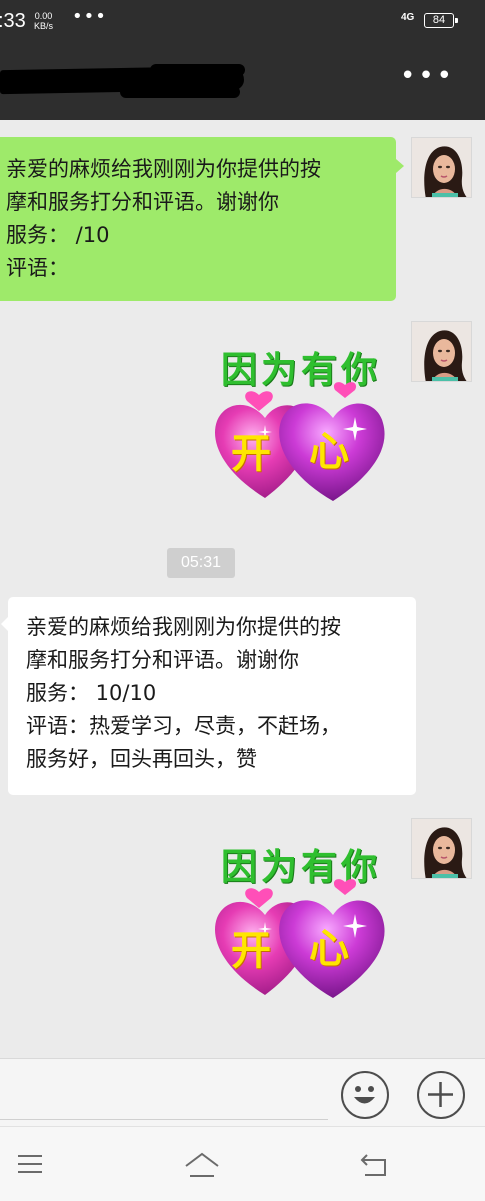 The width and height of the screenshot is (485, 1201). What do you see at coordinates (89, 16) in the screenshot?
I see `notification-dots-icon: •••` at bounding box center [89, 16].